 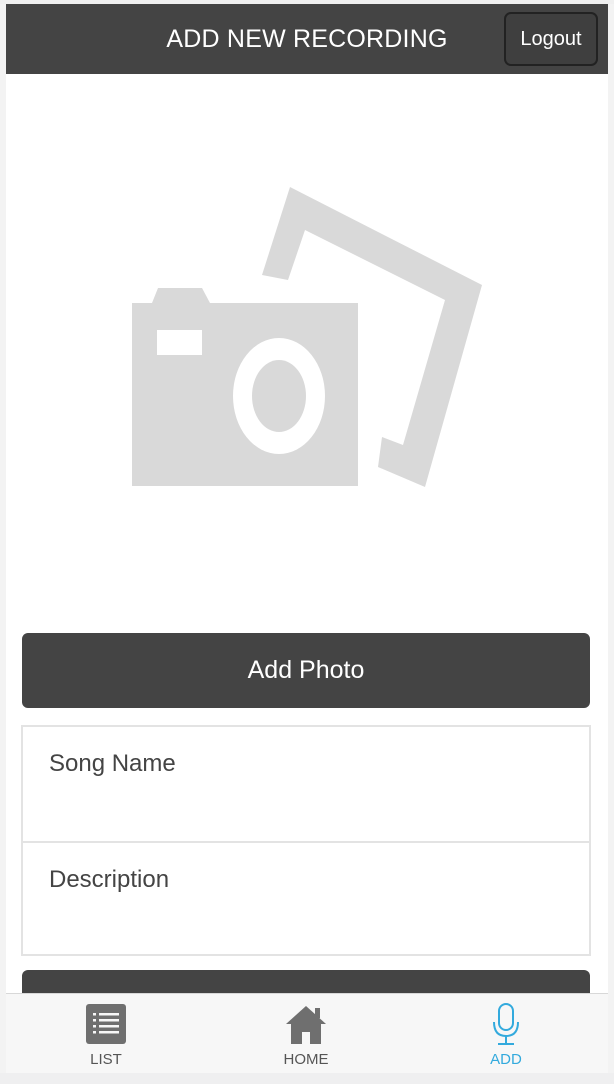 What do you see at coordinates (106, 1024) in the screenshot?
I see `list-icon` at bounding box center [106, 1024].